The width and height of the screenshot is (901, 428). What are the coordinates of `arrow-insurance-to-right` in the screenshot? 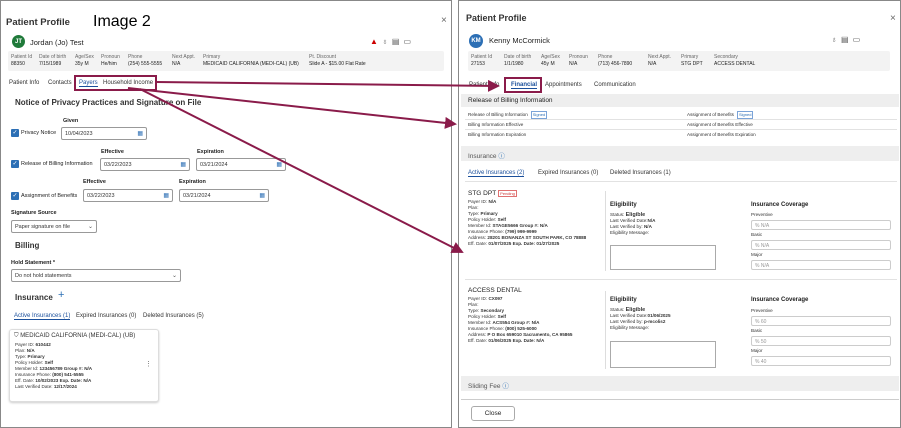 It's located at (301, 170).